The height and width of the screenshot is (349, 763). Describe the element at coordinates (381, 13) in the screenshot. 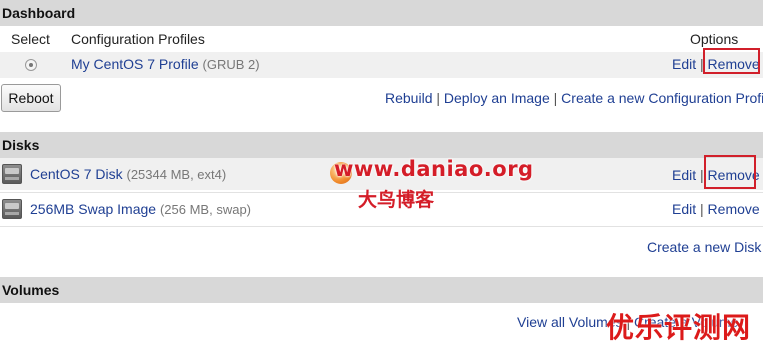

I see `dashboard-header: Dashboard` at that location.